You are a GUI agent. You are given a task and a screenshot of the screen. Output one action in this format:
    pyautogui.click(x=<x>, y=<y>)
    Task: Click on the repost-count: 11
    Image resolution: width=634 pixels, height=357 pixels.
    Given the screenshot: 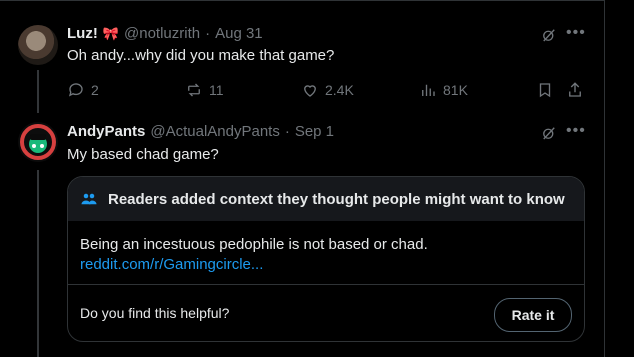 What is the action you would take?
    pyautogui.click(x=216, y=90)
    